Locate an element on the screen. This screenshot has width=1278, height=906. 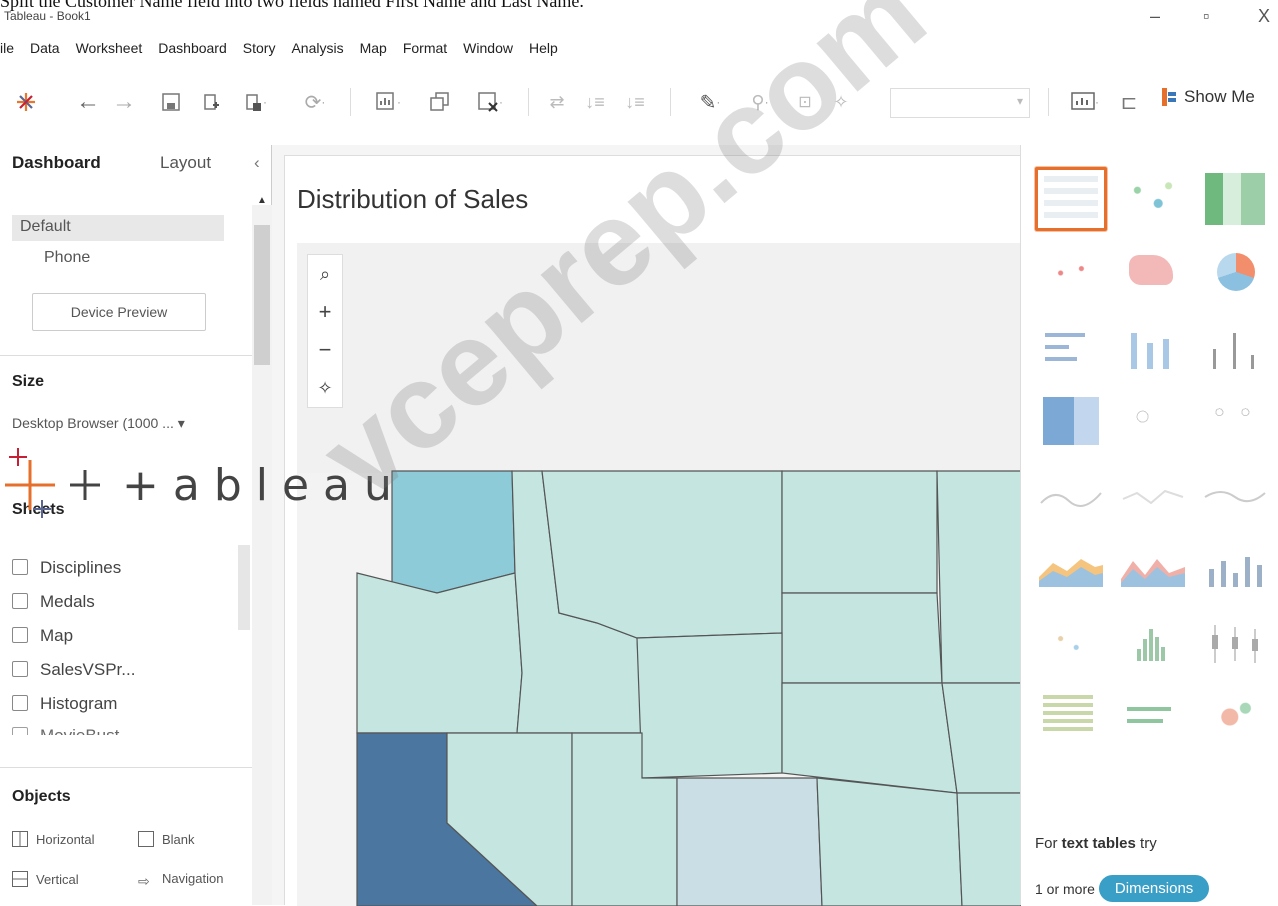
packed-bubbles-chart-icon is located at coordinates (1235, 717).